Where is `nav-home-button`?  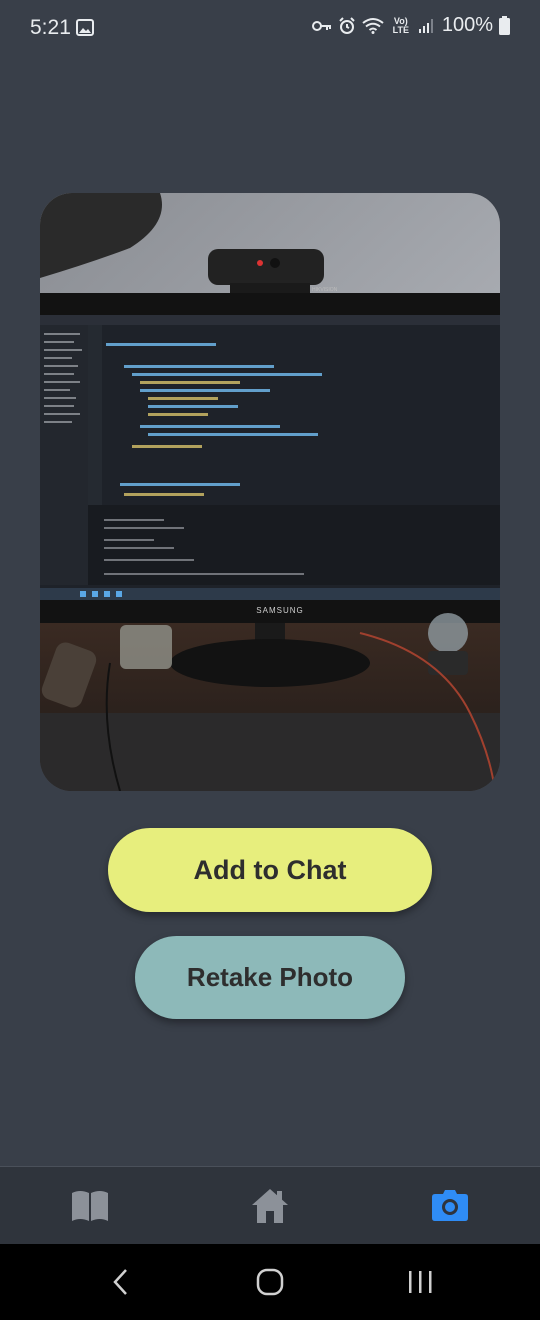
nav-home-button is located at coordinates (270, 1282).